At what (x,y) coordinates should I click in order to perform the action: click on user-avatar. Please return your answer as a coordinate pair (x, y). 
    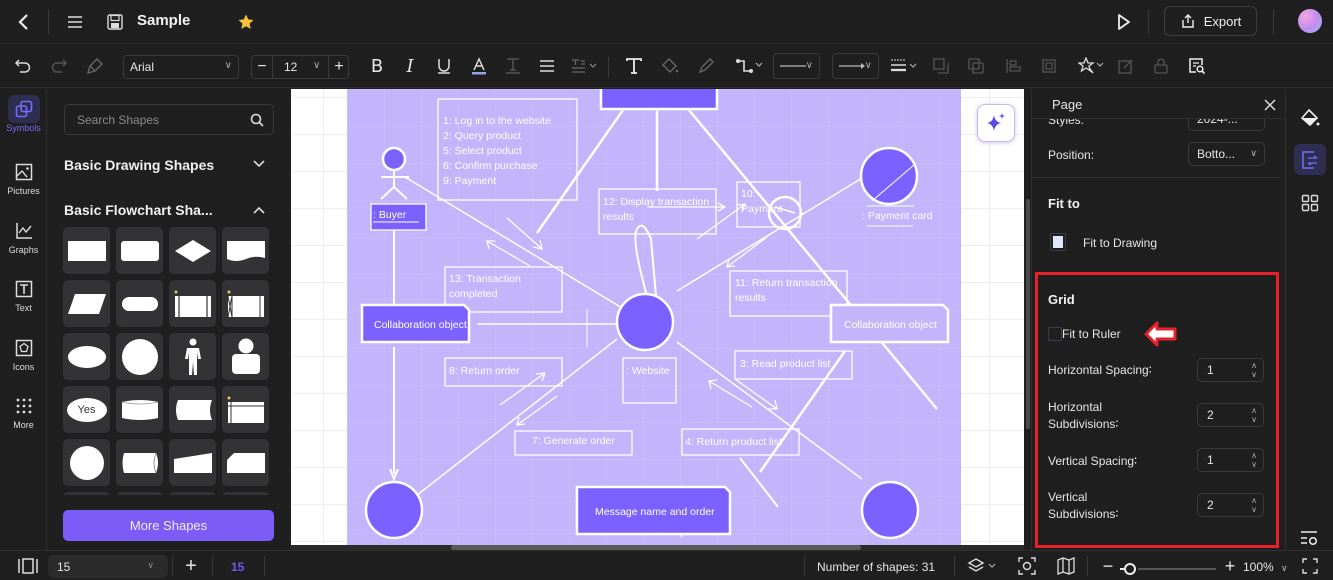
    Looking at the image, I should click on (1310, 21).